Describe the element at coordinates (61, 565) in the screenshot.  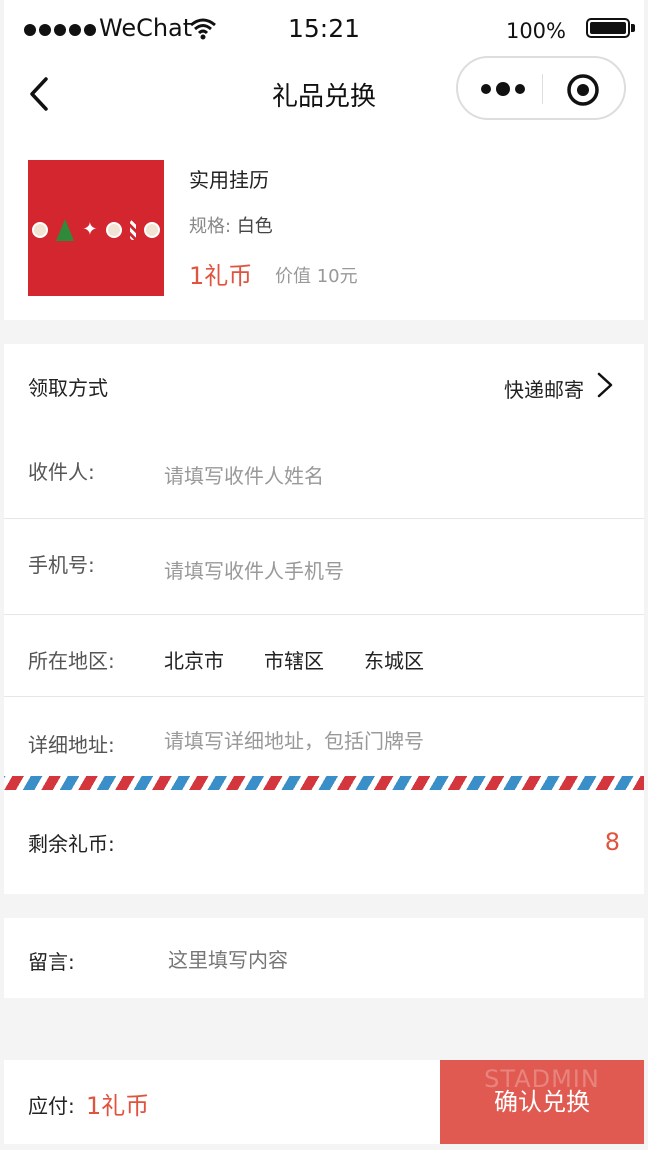
I see `phone-label: 手机号:` at that location.